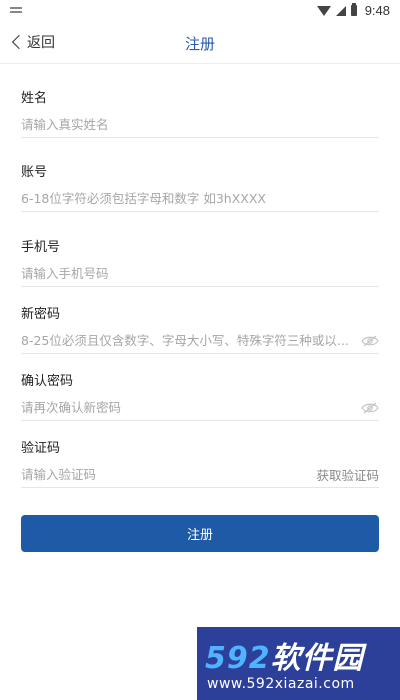 The image size is (400, 700). Describe the element at coordinates (281, 684) in the screenshot. I see `watermark-url: www.592xiazai.com` at that location.